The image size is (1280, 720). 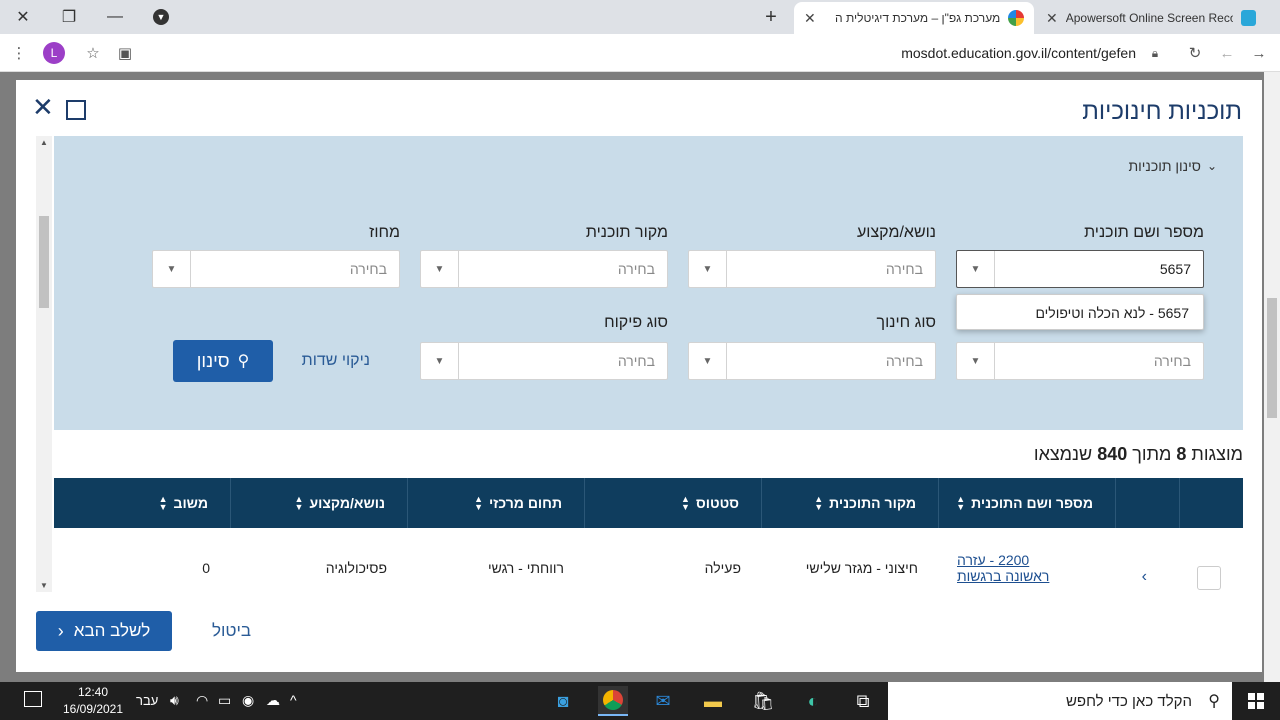 What do you see at coordinates (115, 17) in the screenshot?
I see `window-minimize-icon: —` at bounding box center [115, 17].